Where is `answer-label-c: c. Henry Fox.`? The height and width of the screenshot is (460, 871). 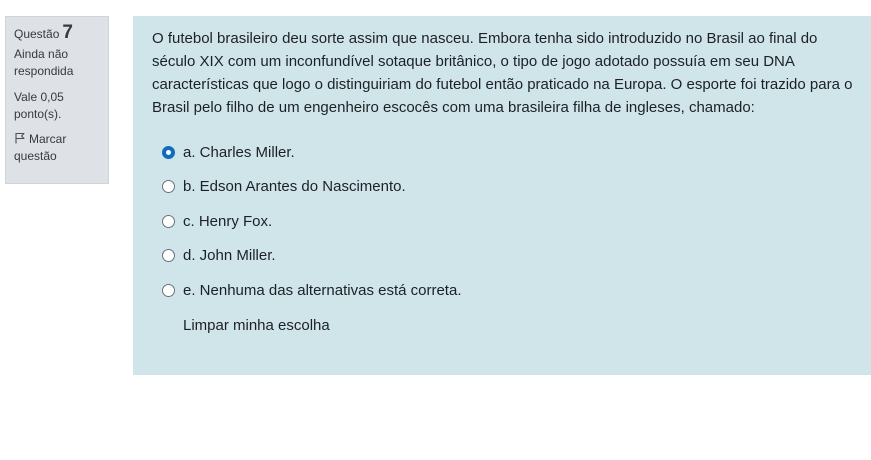 answer-label-c: c. Henry Fox. is located at coordinates (228, 221).